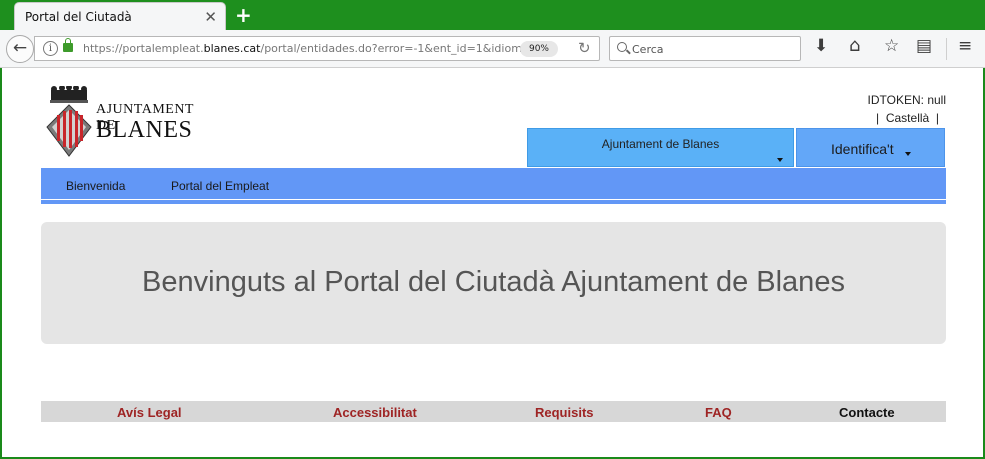 The image size is (985, 459). What do you see at coordinates (906, 100) in the screenshot?
I see `idtoken-label: IDTOKEN: null` at bounding box center [906, 100].